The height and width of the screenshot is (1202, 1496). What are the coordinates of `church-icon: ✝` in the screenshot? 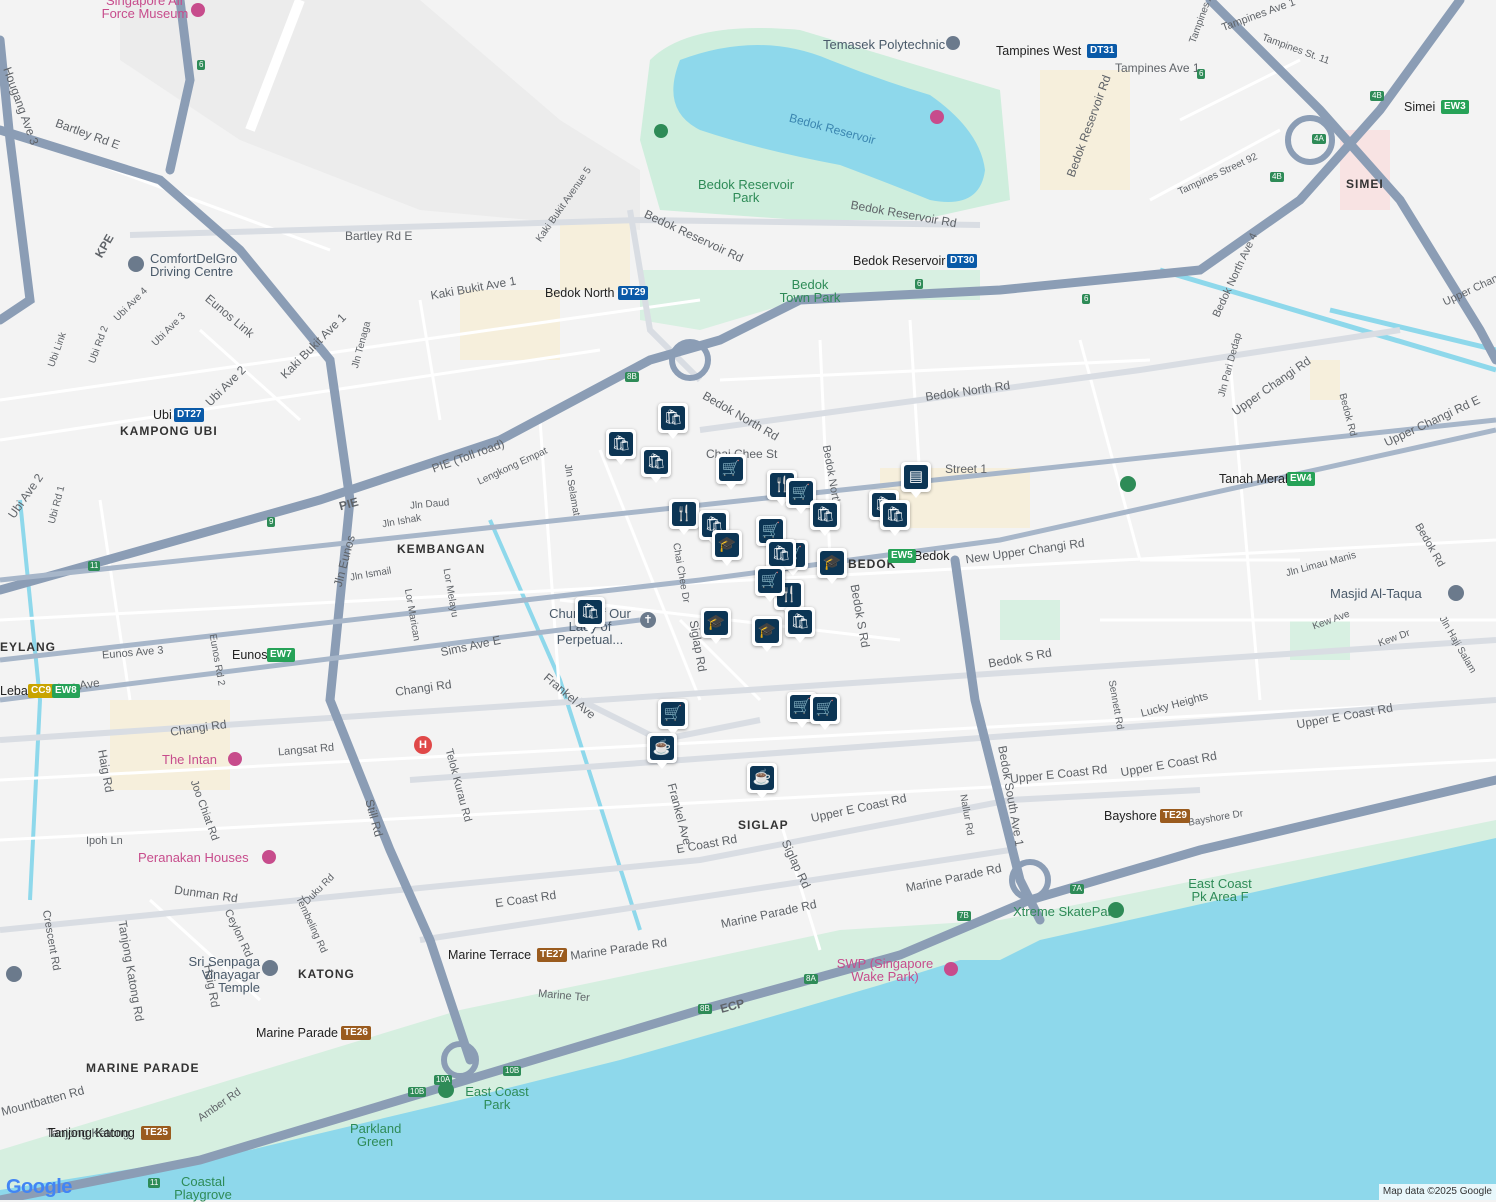 It's located at (648, 620).